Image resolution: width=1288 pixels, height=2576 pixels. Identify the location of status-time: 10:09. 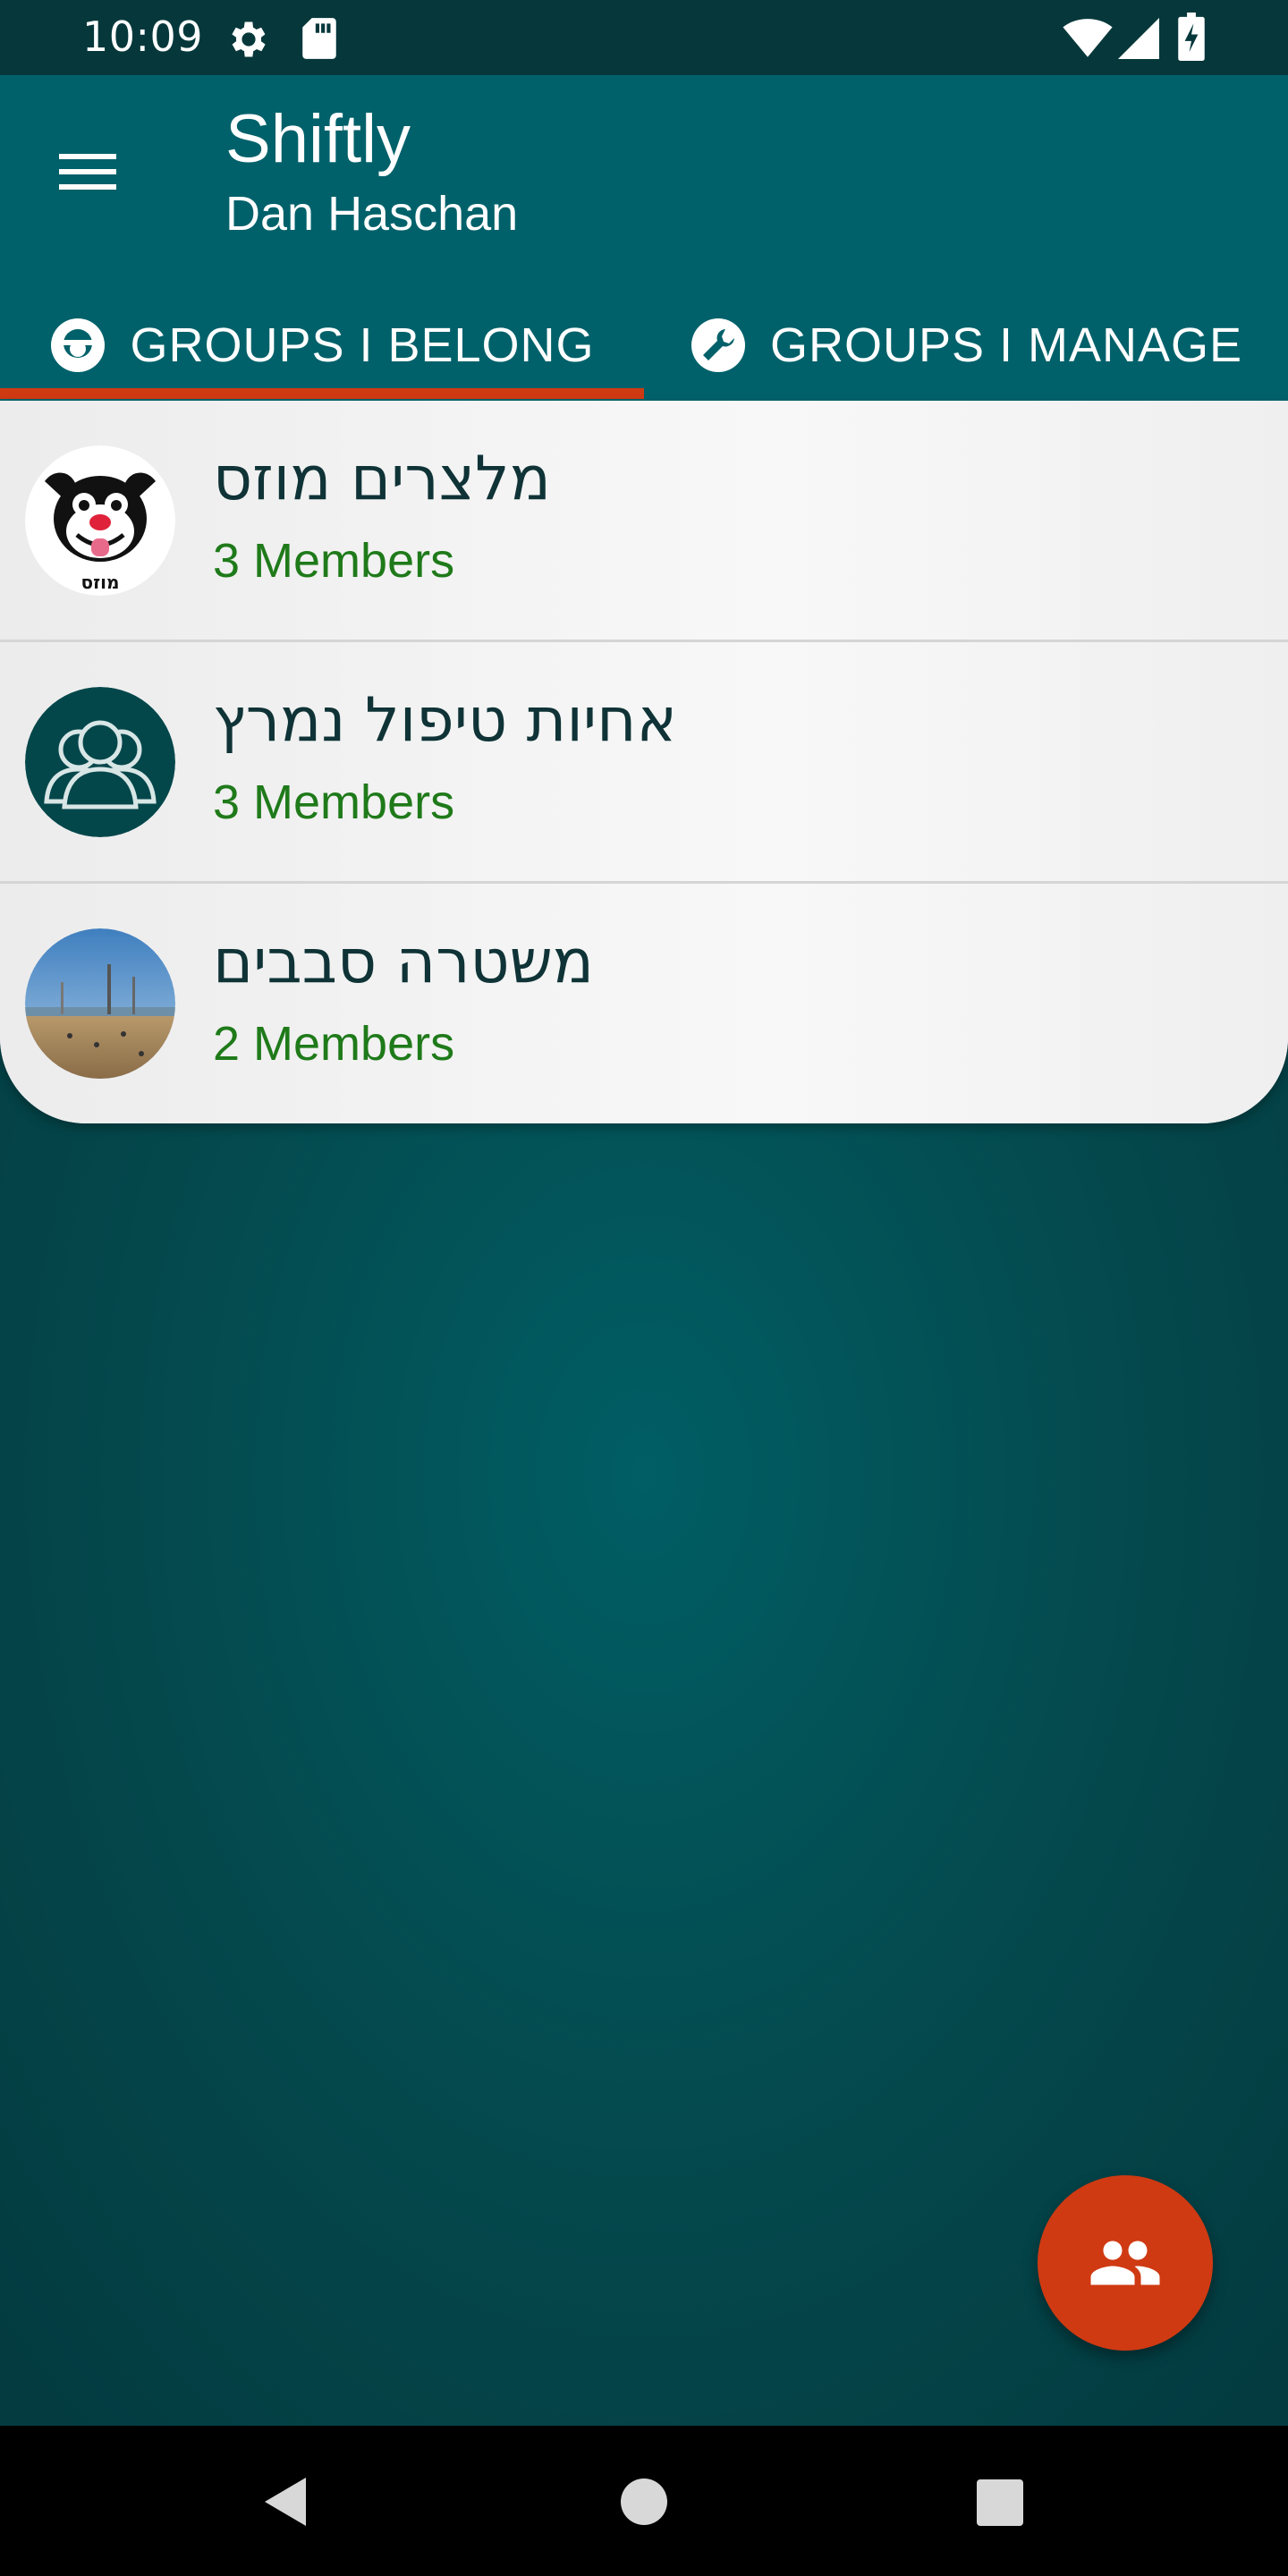
(143, 37).